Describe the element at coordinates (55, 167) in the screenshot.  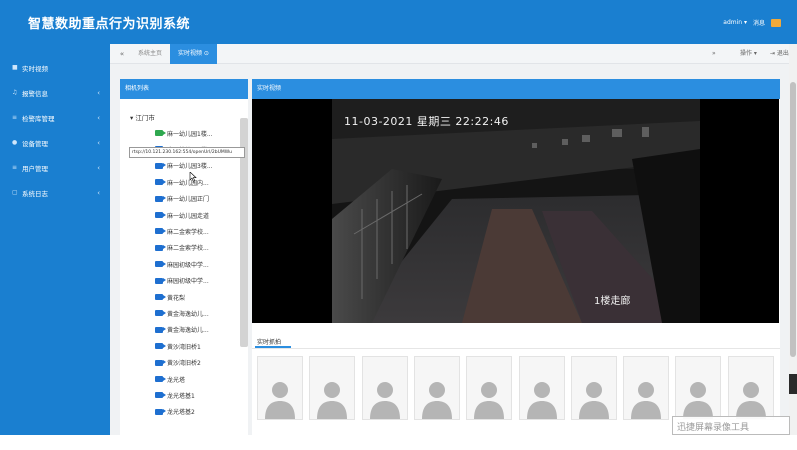
I see `sidebar-item-4: ≡ 用户管理 ‹` at that location.